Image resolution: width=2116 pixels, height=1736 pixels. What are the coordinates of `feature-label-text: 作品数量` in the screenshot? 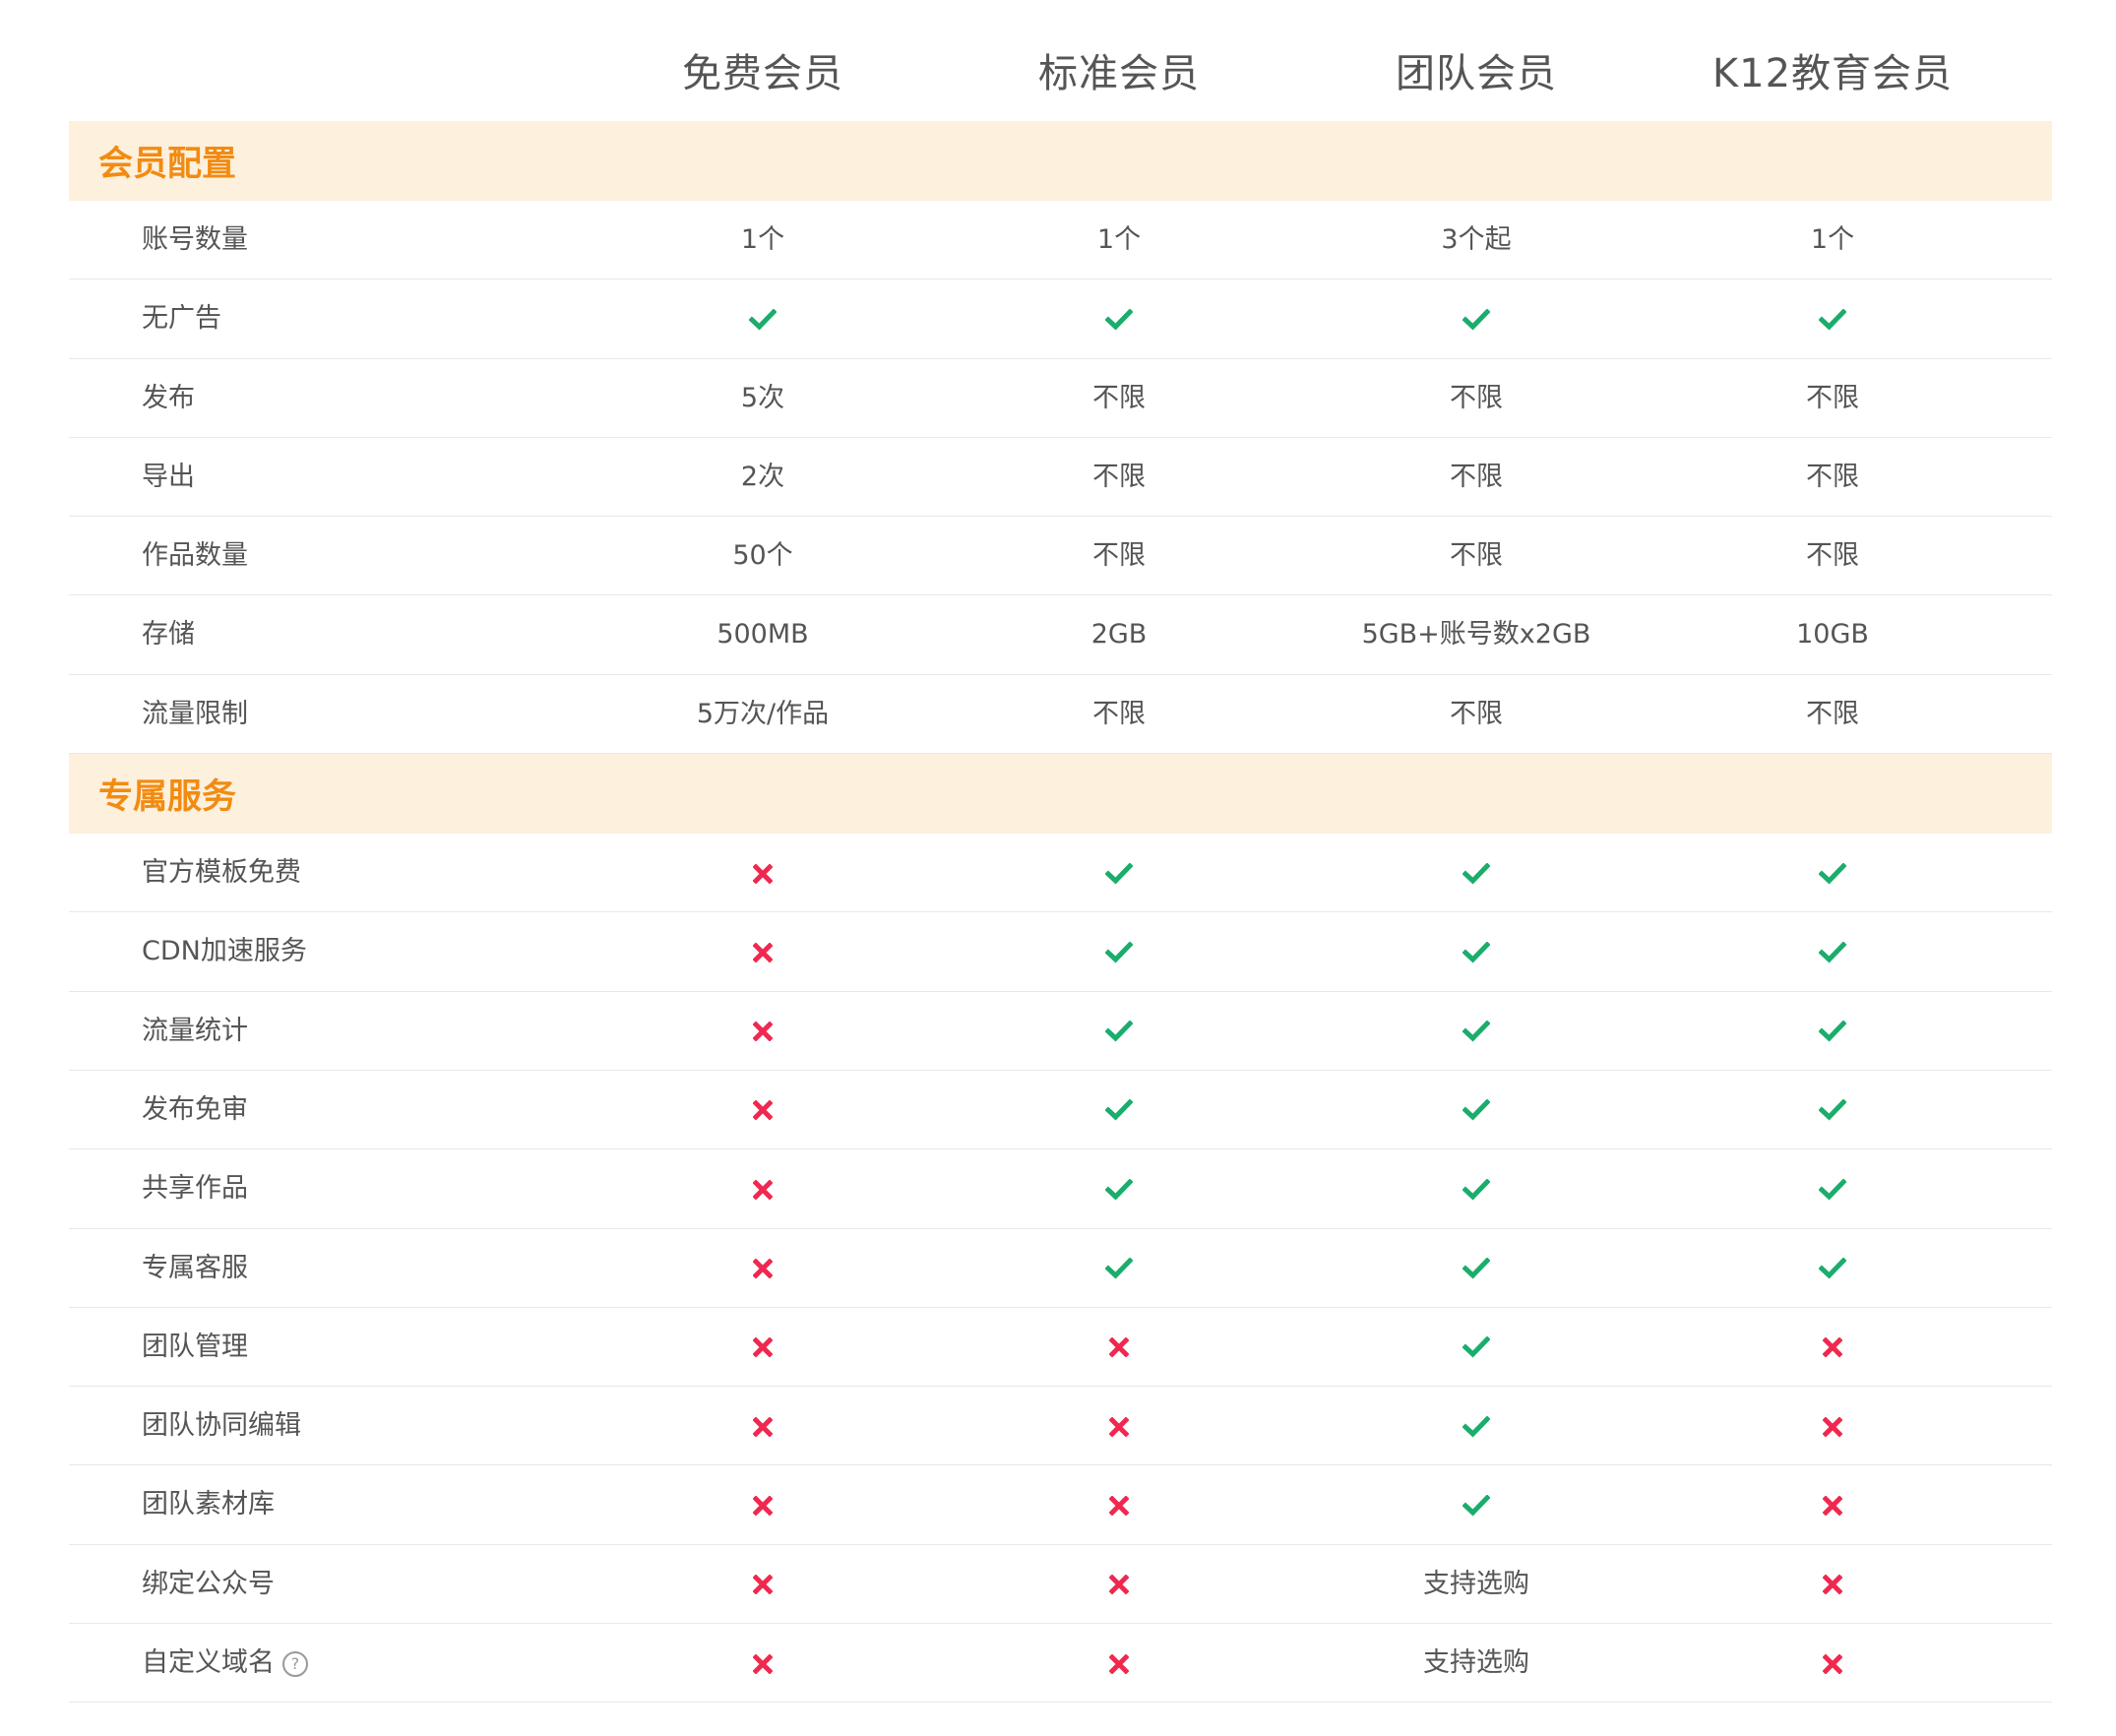 It's located at (195, 556).